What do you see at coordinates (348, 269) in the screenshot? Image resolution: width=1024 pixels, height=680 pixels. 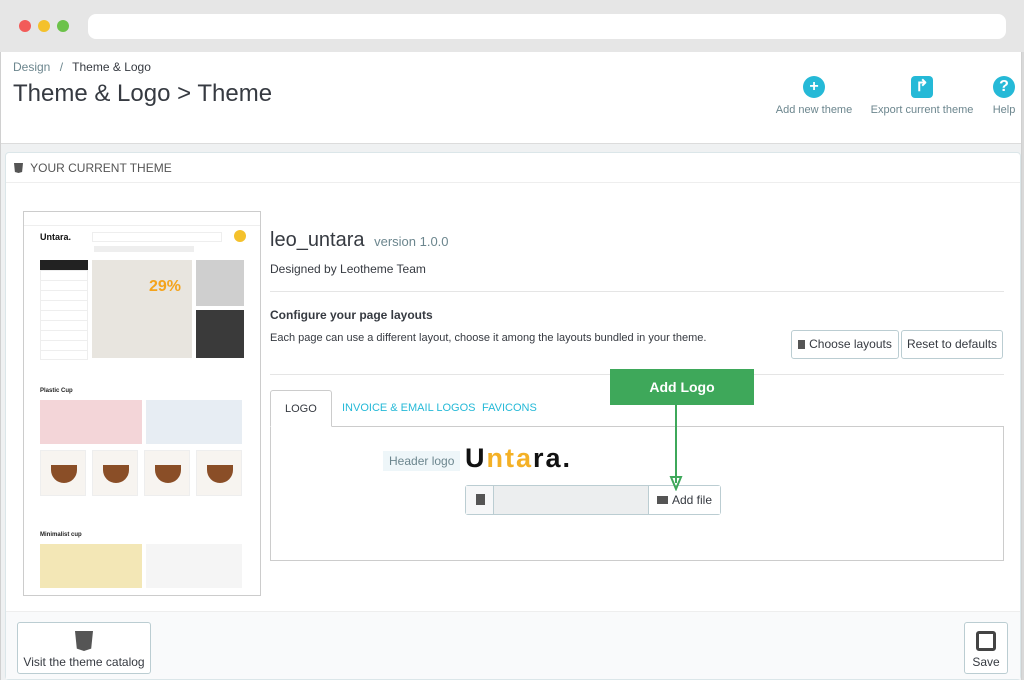 I see `theme-designer: Designed by Leotheme Team` at bounding box center [348, 269].